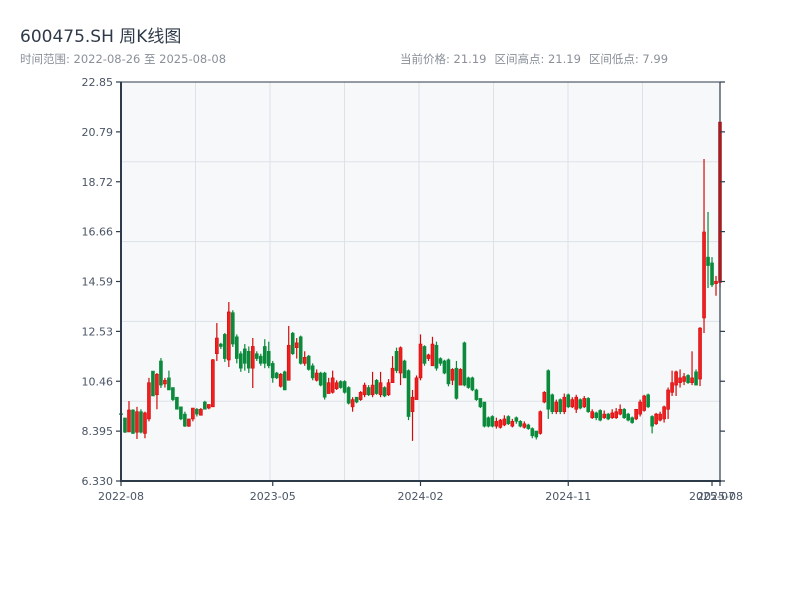 The image size is (800, 600). Describe the element at coordinates (98, 182) in the screenshot. I see `y-tick-label: 18.72` at that location.